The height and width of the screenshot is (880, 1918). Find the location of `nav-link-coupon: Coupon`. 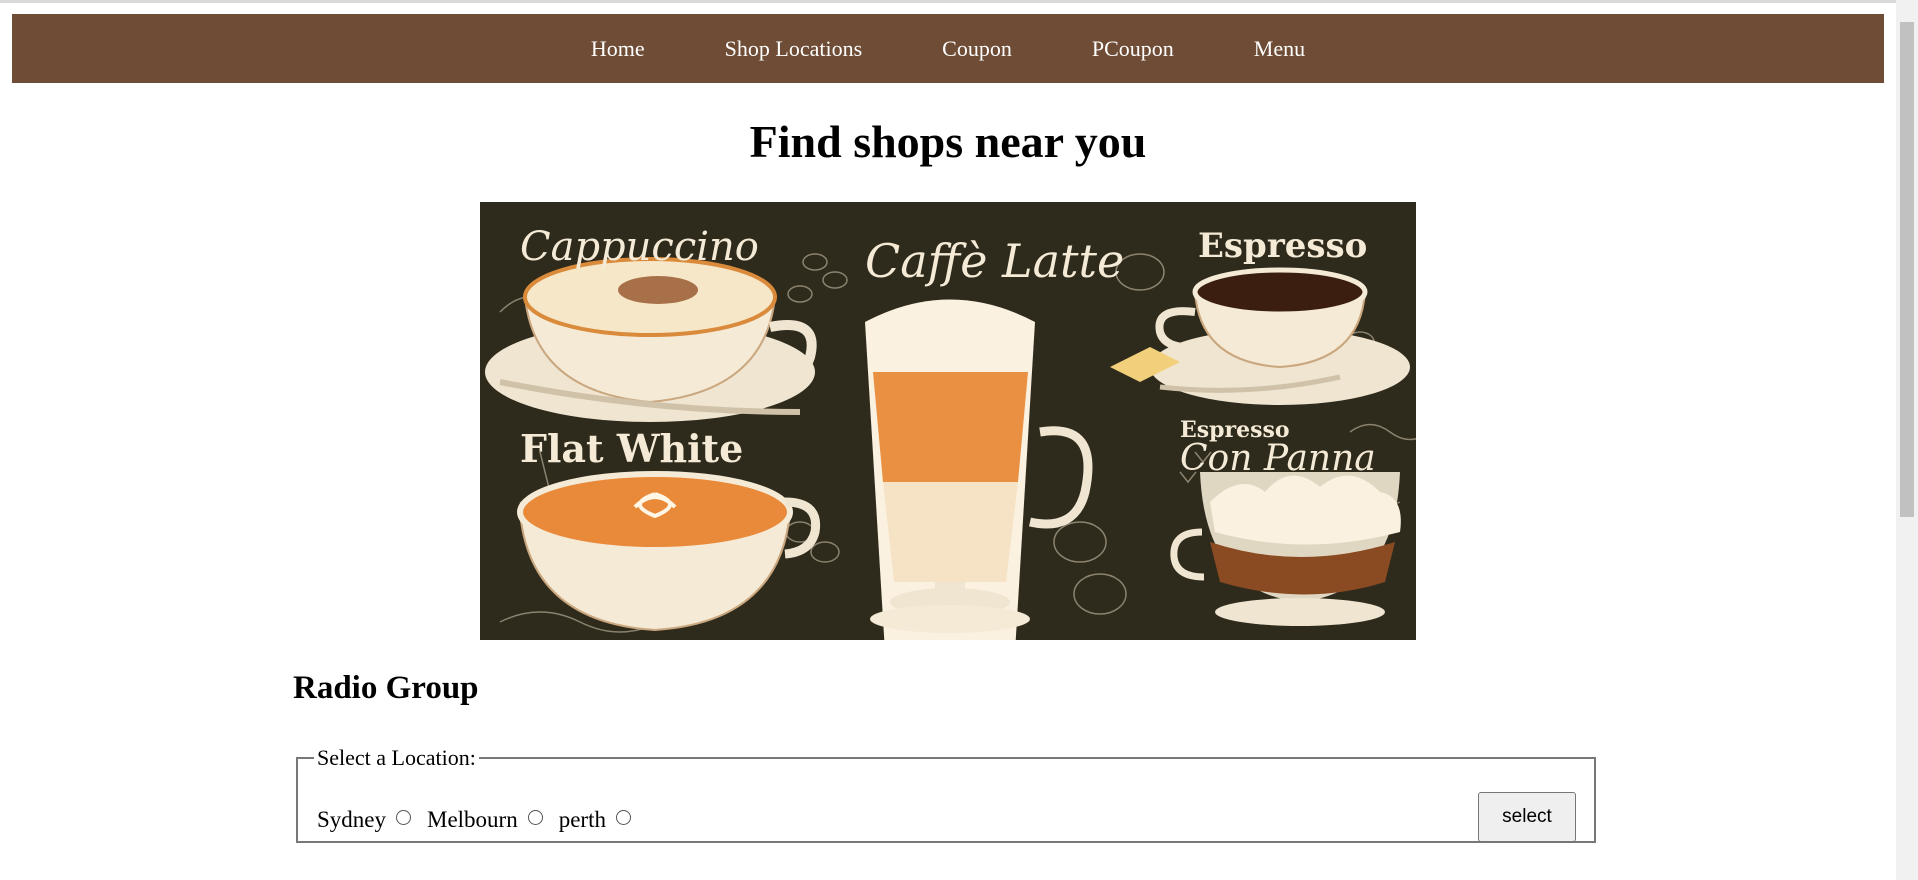

nav-link-coupon: Coupon is located at coordinates (977, 49).